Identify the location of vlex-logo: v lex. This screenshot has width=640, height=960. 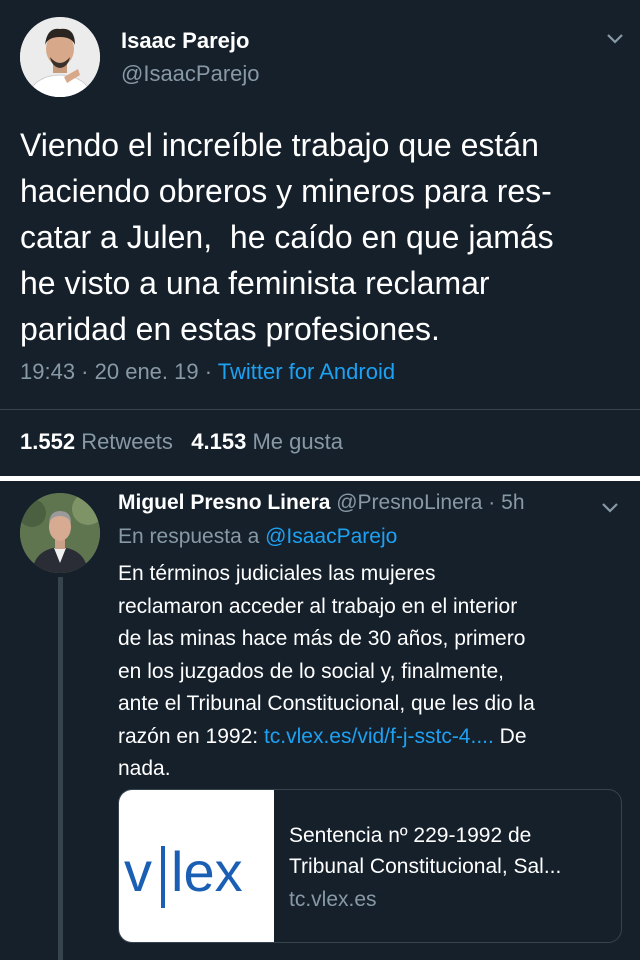
(196, 866).